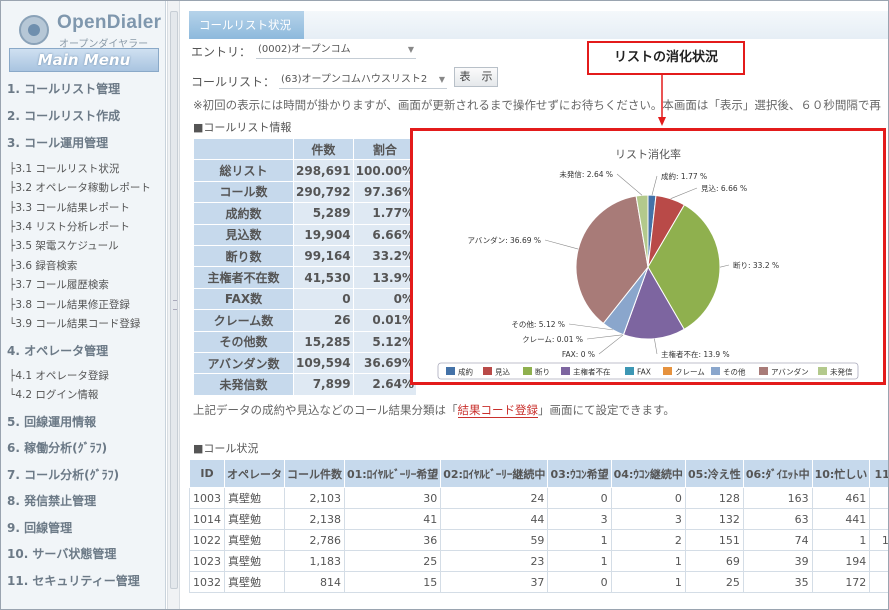  Describe the element at coordinates (734, 372) in the screenshot. I see `legend-item-label: その他` at that location.